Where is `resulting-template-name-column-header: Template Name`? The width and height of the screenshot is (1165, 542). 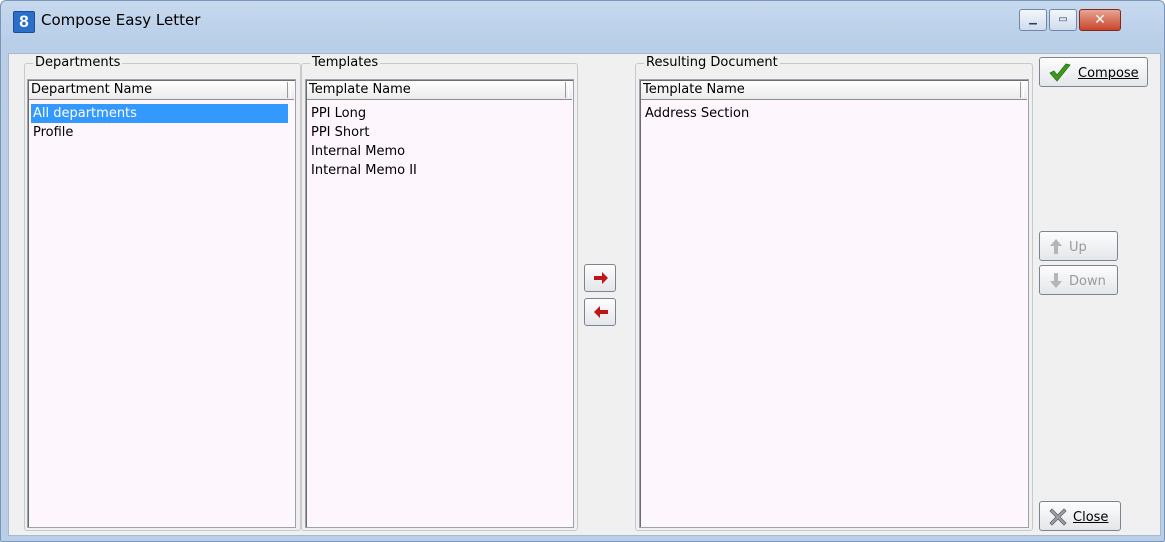
resulting-template-name-column-header: Template Name is located at coordinates (834, 90).